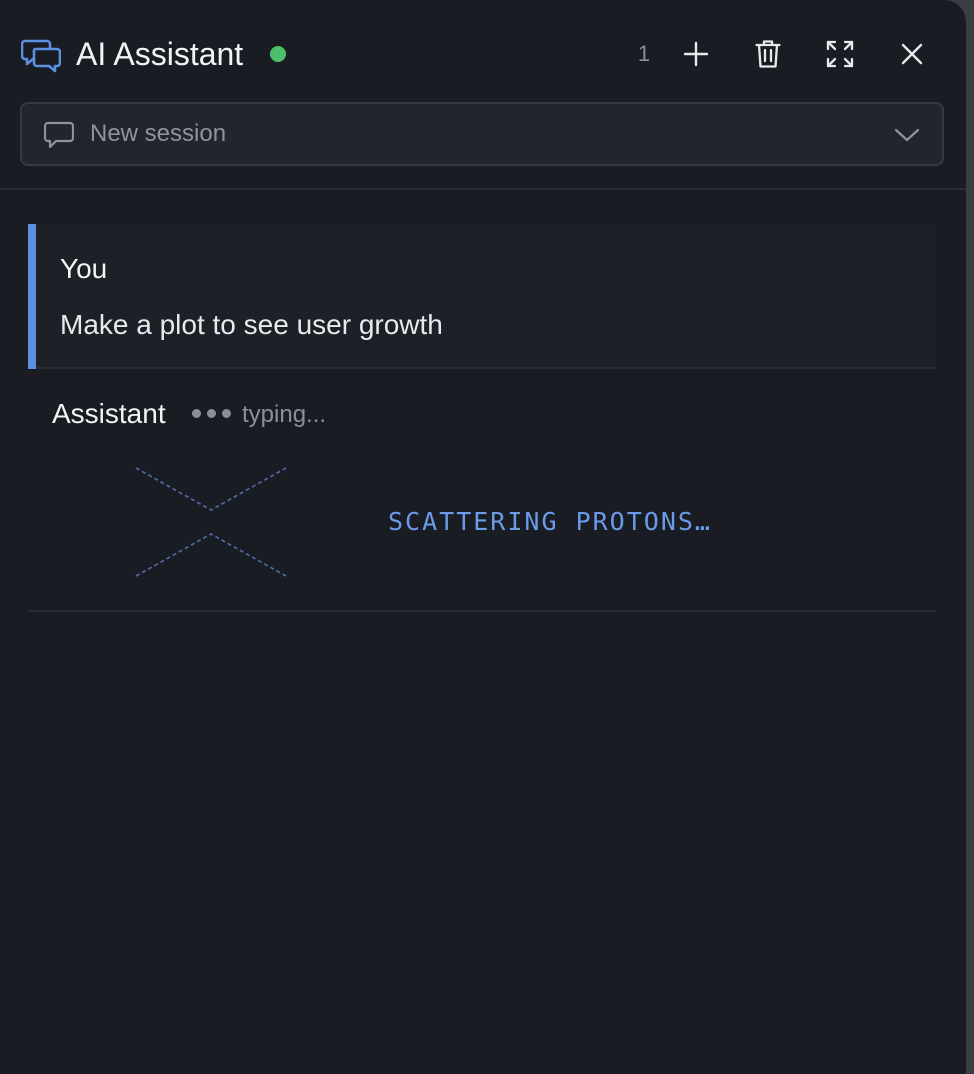  What do you see at coordinates (158, 133) in the screenshot?
I see `session-select-value: New session` at bounding box center [158, 133].